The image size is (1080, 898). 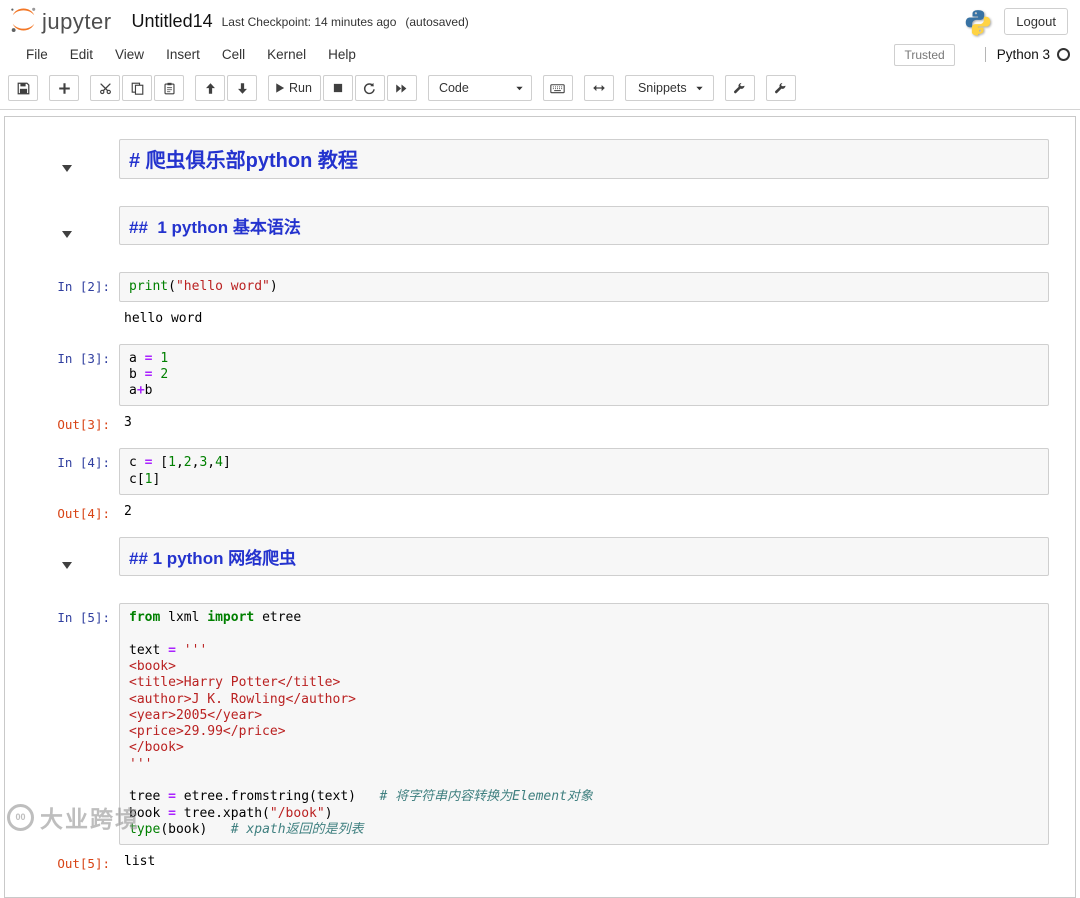 What do you see at coordinates (584, 510) in the screenshot?
I see `cell-output: 2` at bounding box center [584, 510].